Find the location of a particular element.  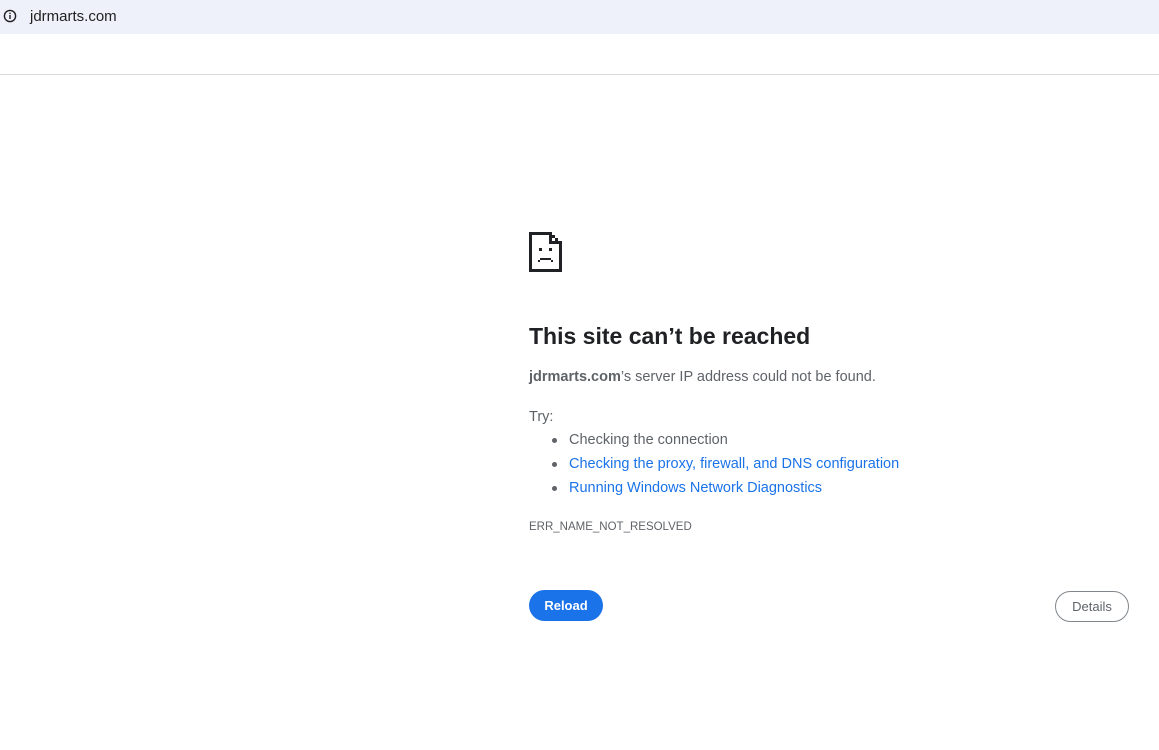

reload-button: Reload is located at coordinates (566, 605).